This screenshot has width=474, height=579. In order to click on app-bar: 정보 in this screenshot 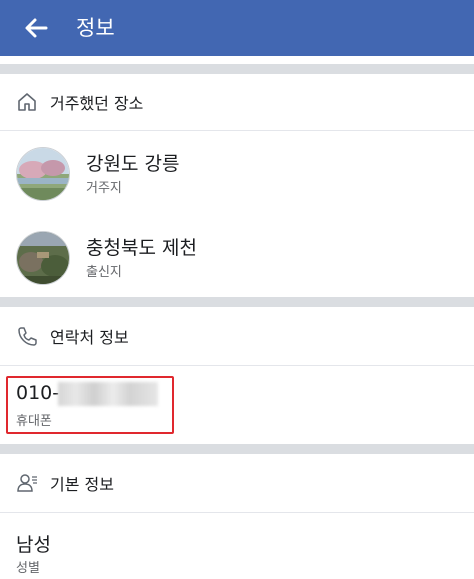, I will do `click(237, 28)`.